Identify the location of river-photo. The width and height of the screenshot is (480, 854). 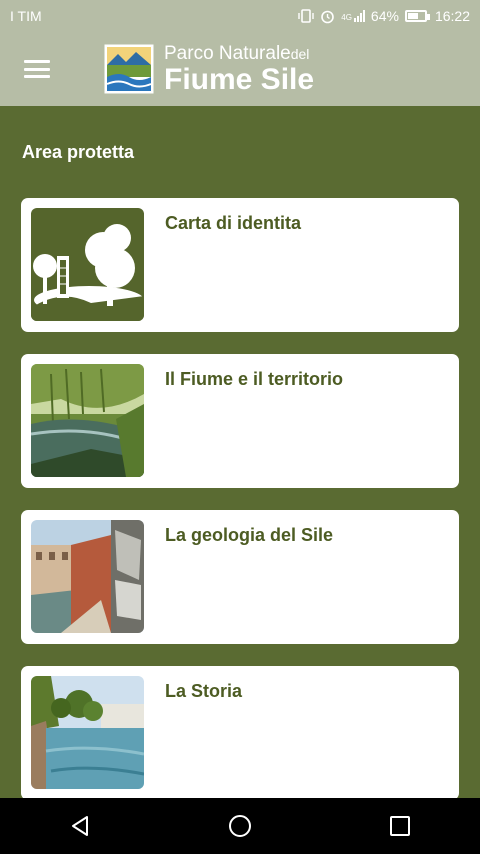
(87, 420).